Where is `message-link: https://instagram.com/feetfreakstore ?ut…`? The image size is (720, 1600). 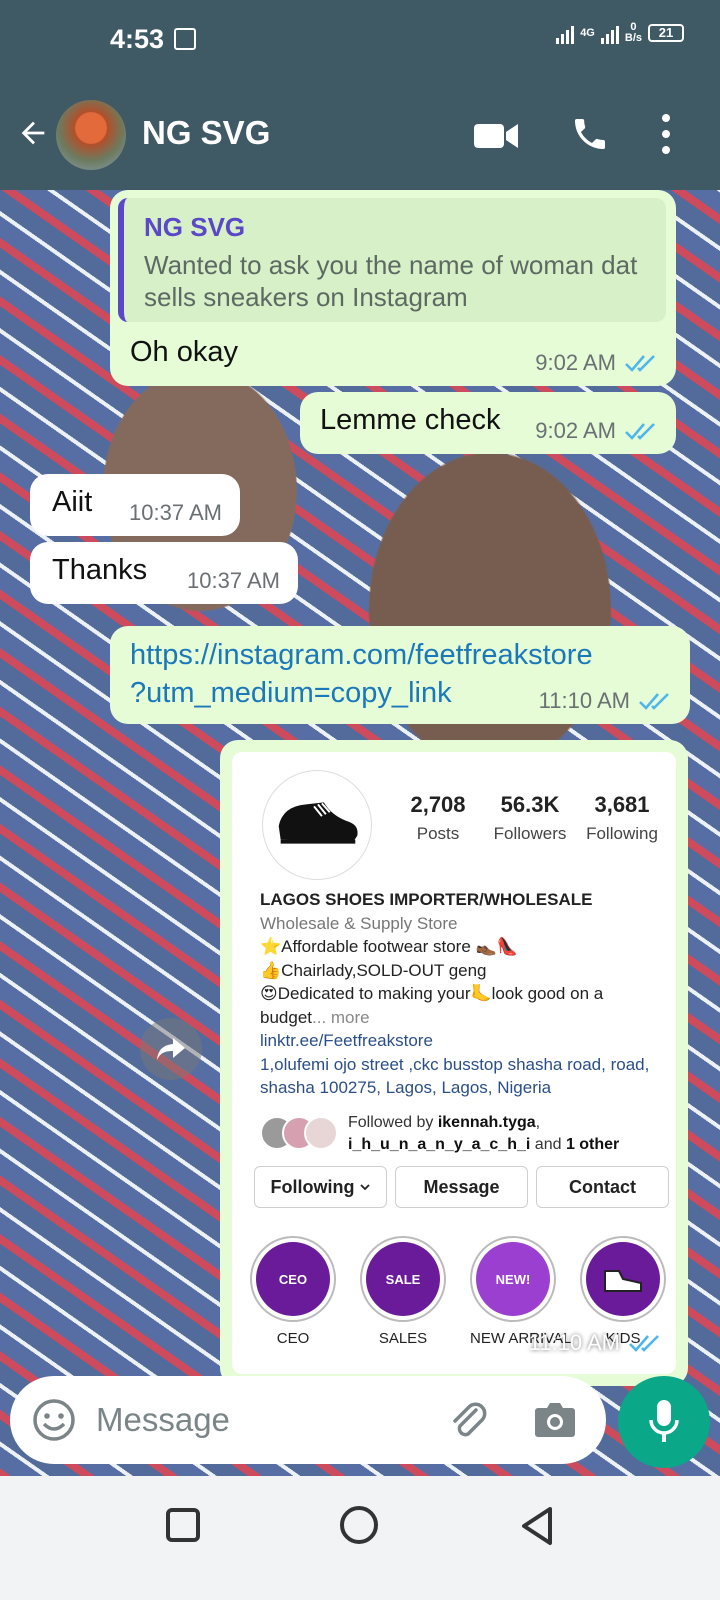
message-link: https://instagram.com/feetfreakstore ?ut… is located at coordinates (361, 674).